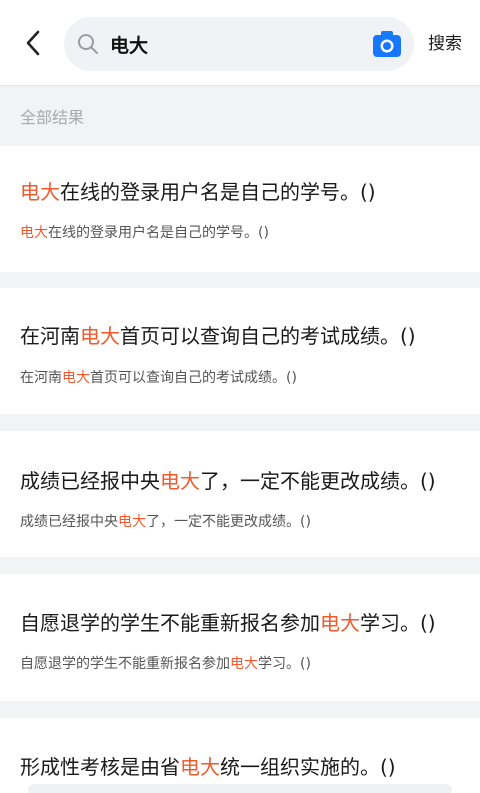  What do you see at coordinates (144, 233) in the screenshot?
I see `result-snippet: 电大在线的登录用户名是自己的学号。()` at bounding box center [144, 233].